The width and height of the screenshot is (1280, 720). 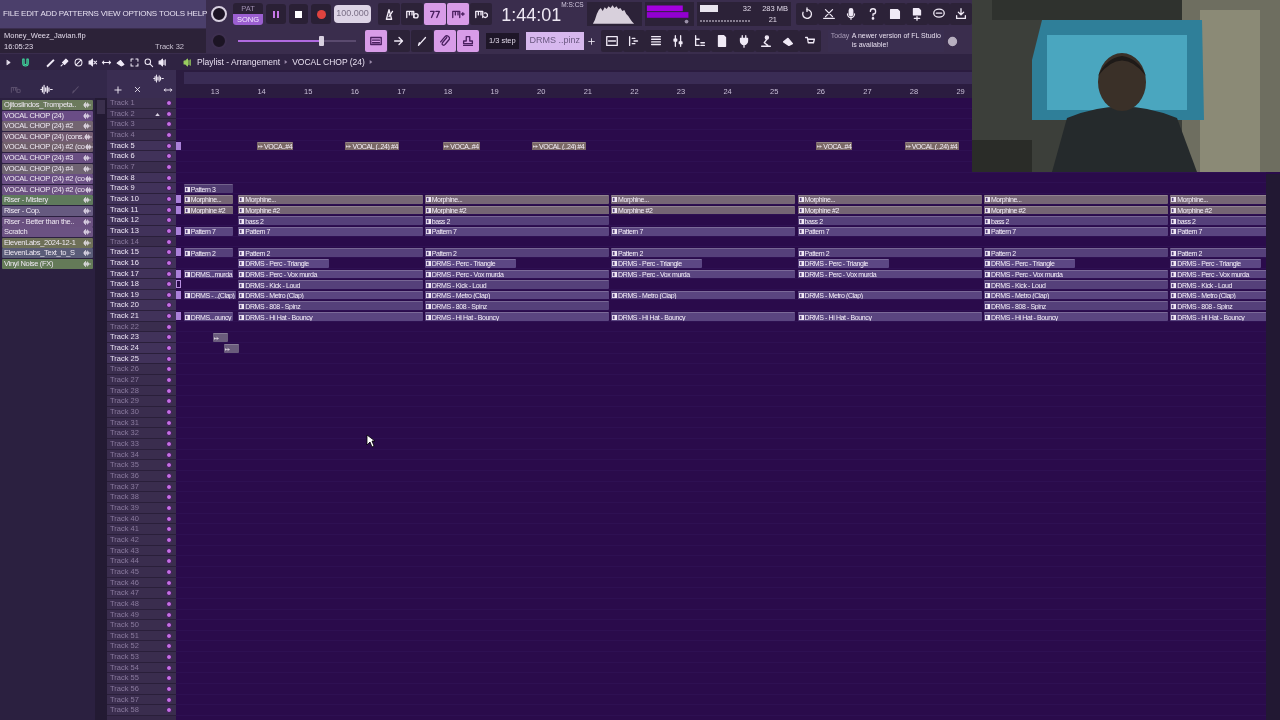 What do you see at coordinates (321, 14) in the screenshot?
I see `record-button` at bounding box center [321, 14].